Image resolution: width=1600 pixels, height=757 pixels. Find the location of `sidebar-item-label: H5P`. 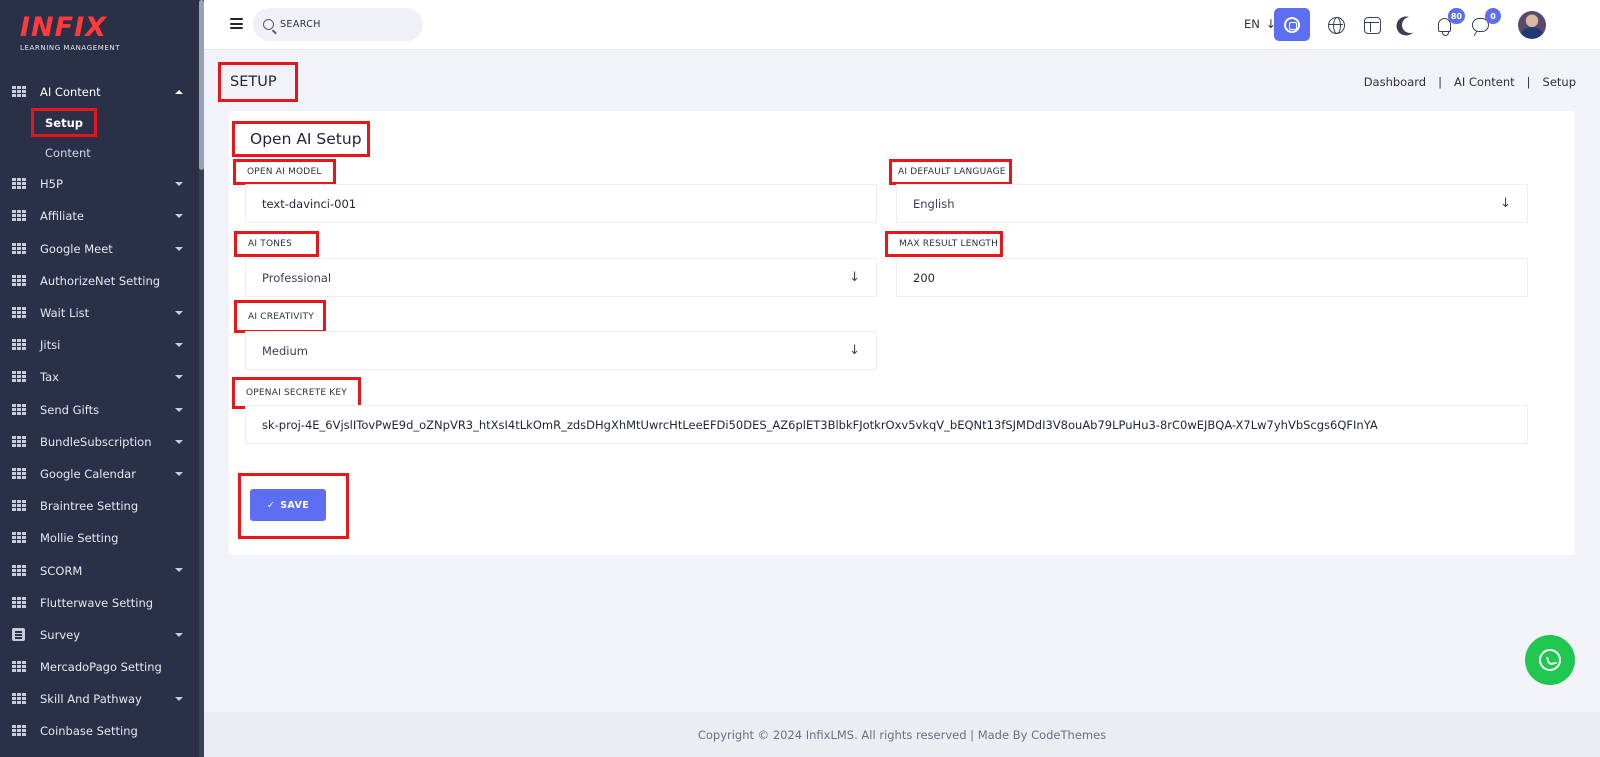

sidebar-item-label: H5P is located at coordinates (51, 184).